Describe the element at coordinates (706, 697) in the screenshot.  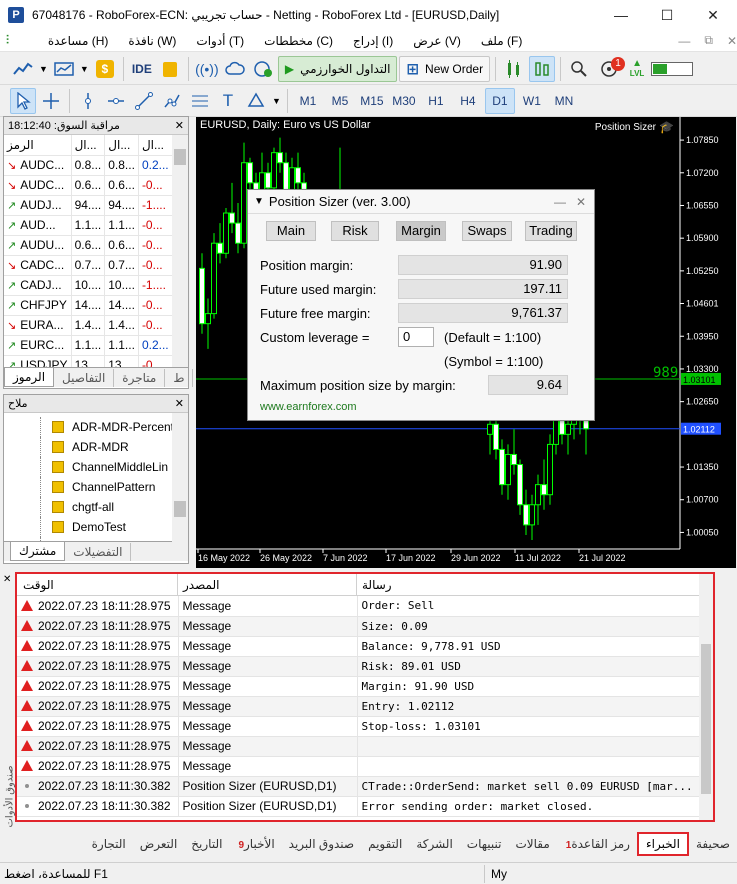
I see `journal-scrollbar` at that location.